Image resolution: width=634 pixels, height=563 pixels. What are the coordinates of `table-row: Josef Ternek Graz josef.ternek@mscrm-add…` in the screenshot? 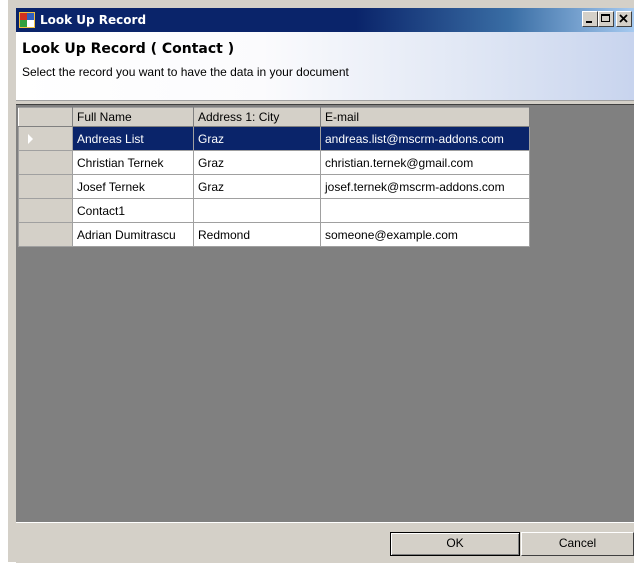 It's located at (274, 186).